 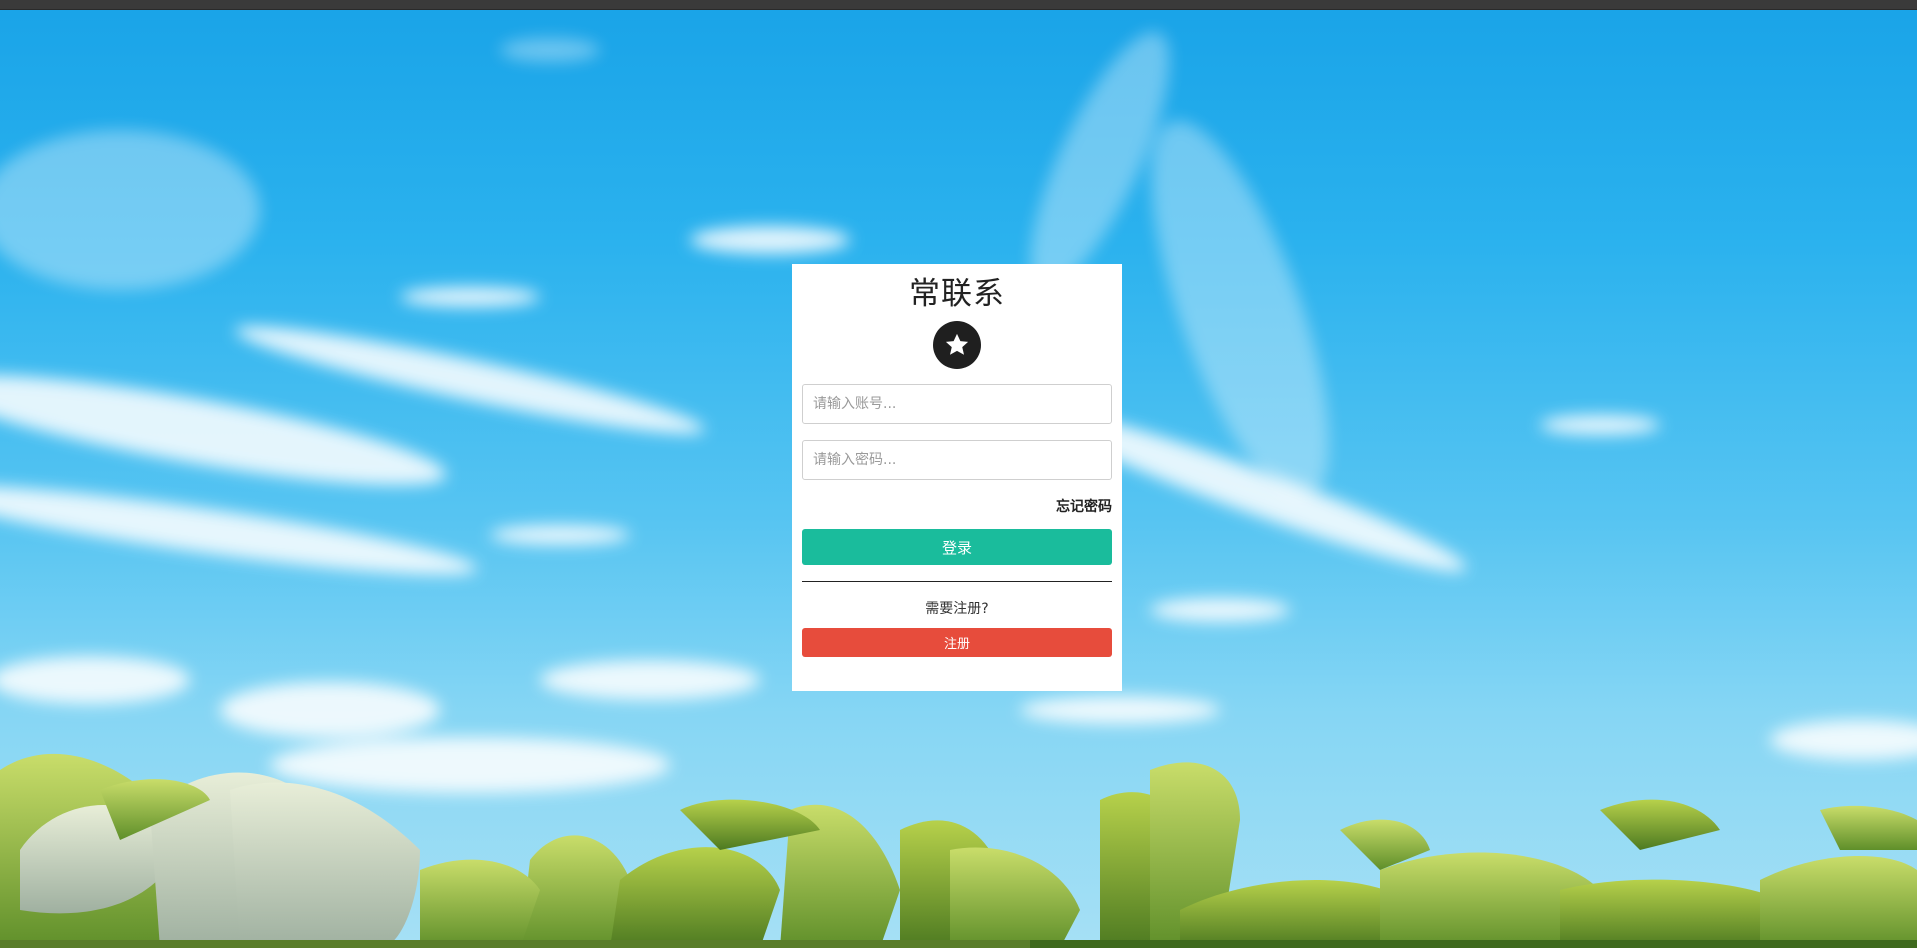 I want to click on login-card: 常联系 忘记密码 登录 需要注册? 注册, so click(x=957, y=477).